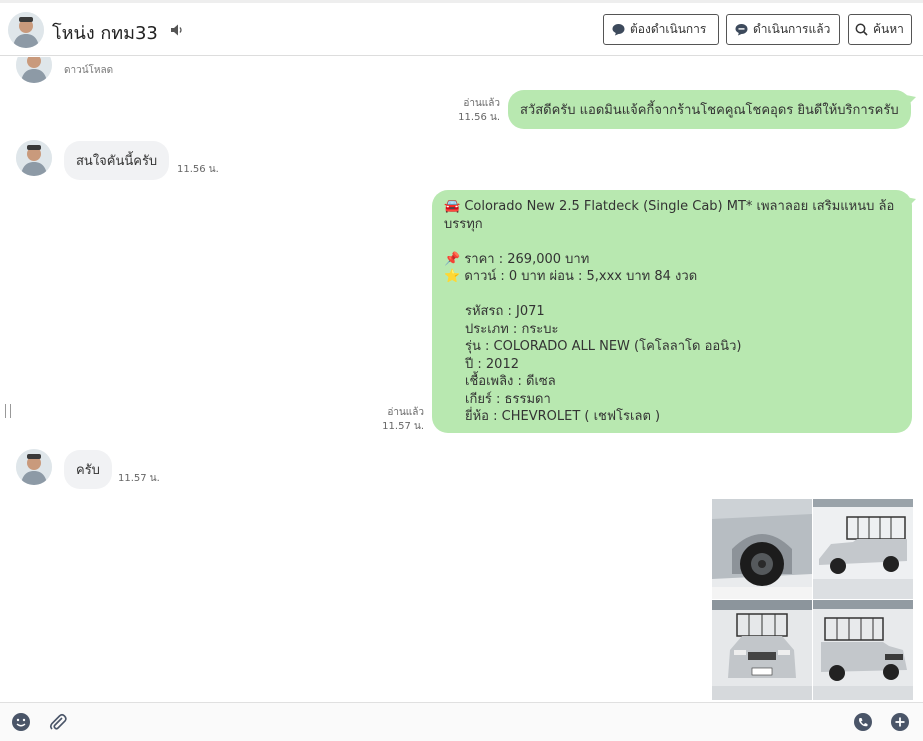 Image resolution: width=923 pixels, height=741 pixels. I want to click on incoming-message: ครับ, so click(88, 469).